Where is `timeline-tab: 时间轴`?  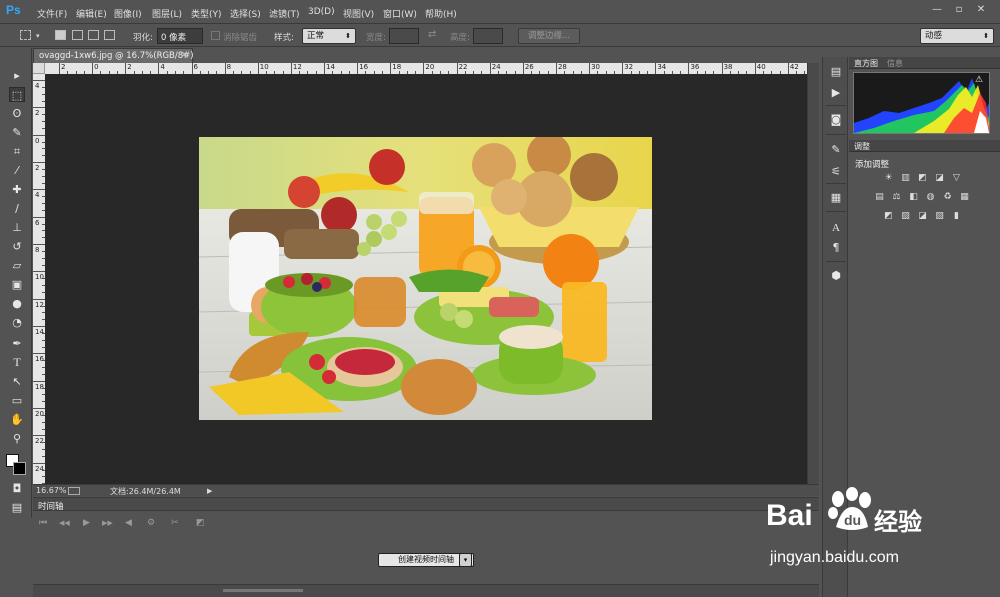 timeline-tab: 时间轴 is located at coordinates (426, 505).